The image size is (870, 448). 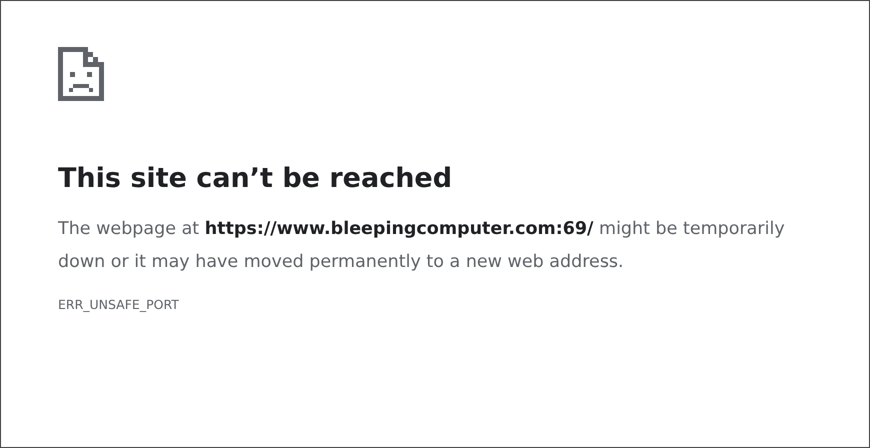 What do you see at coordinates (81, 74) in the screenshot?
I see `sad-page-icon` at bounding box center [81, 74].